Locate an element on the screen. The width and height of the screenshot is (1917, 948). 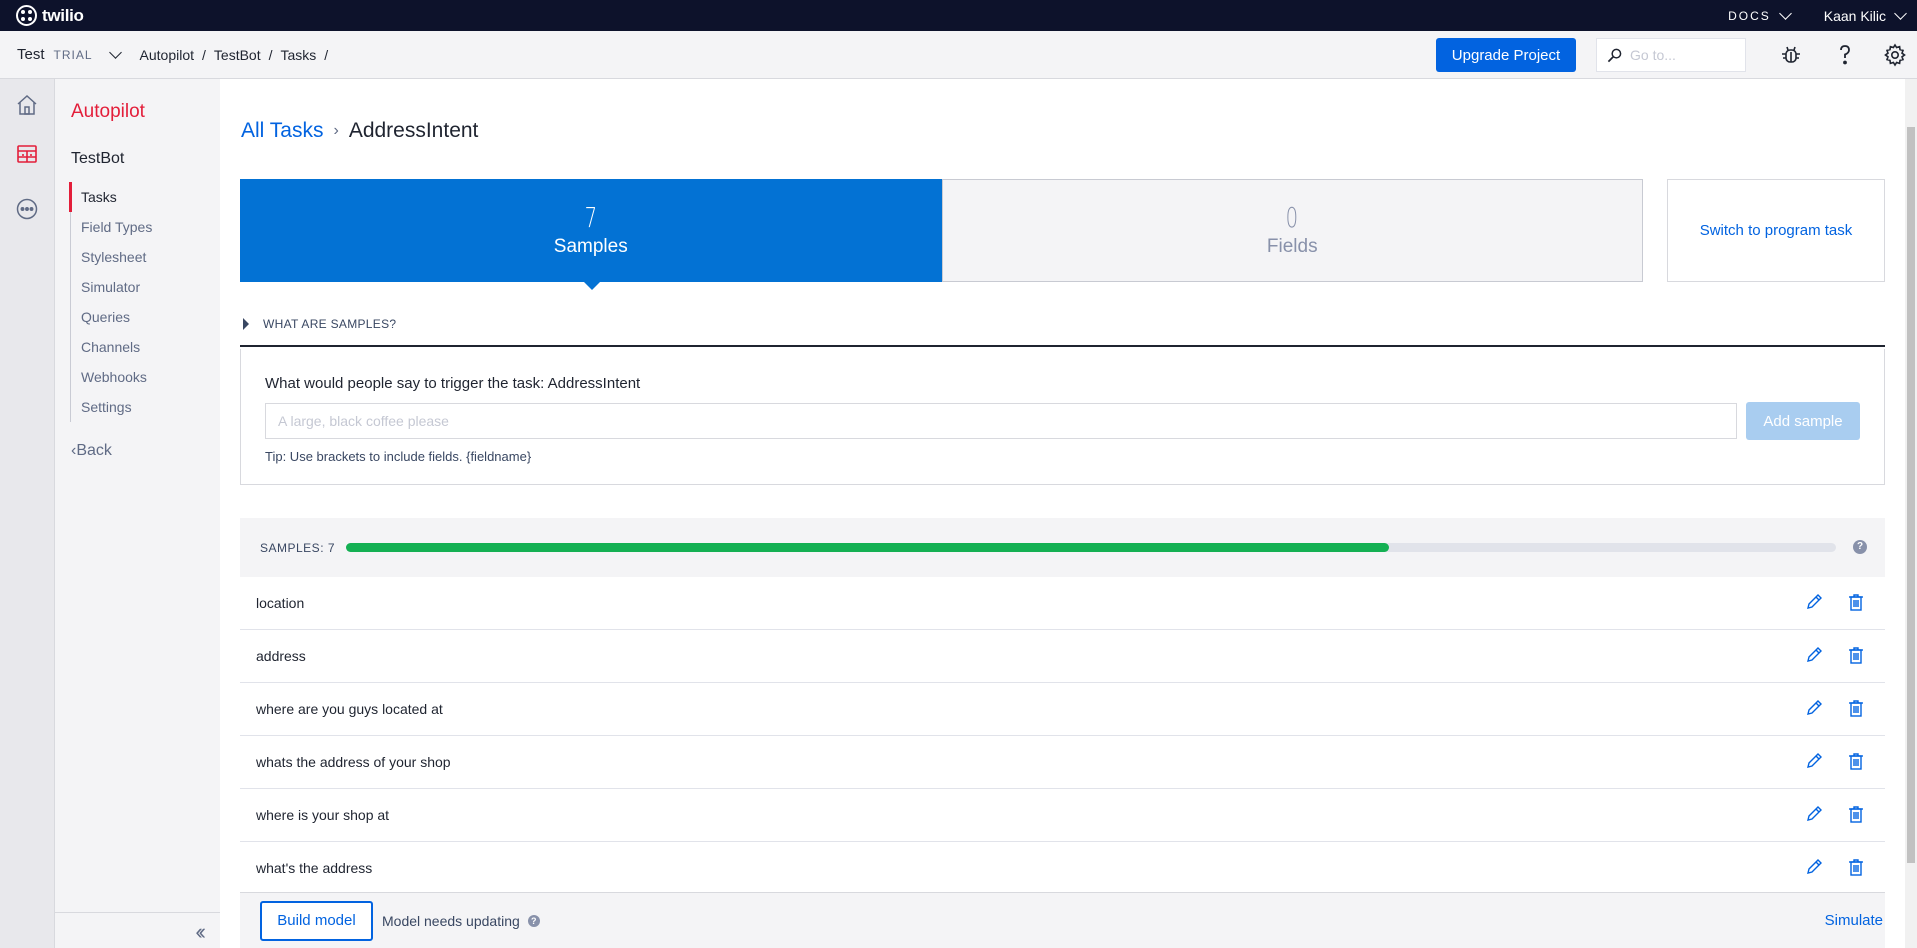
bug-debugger-icon is located at coordinates (1791, 55).